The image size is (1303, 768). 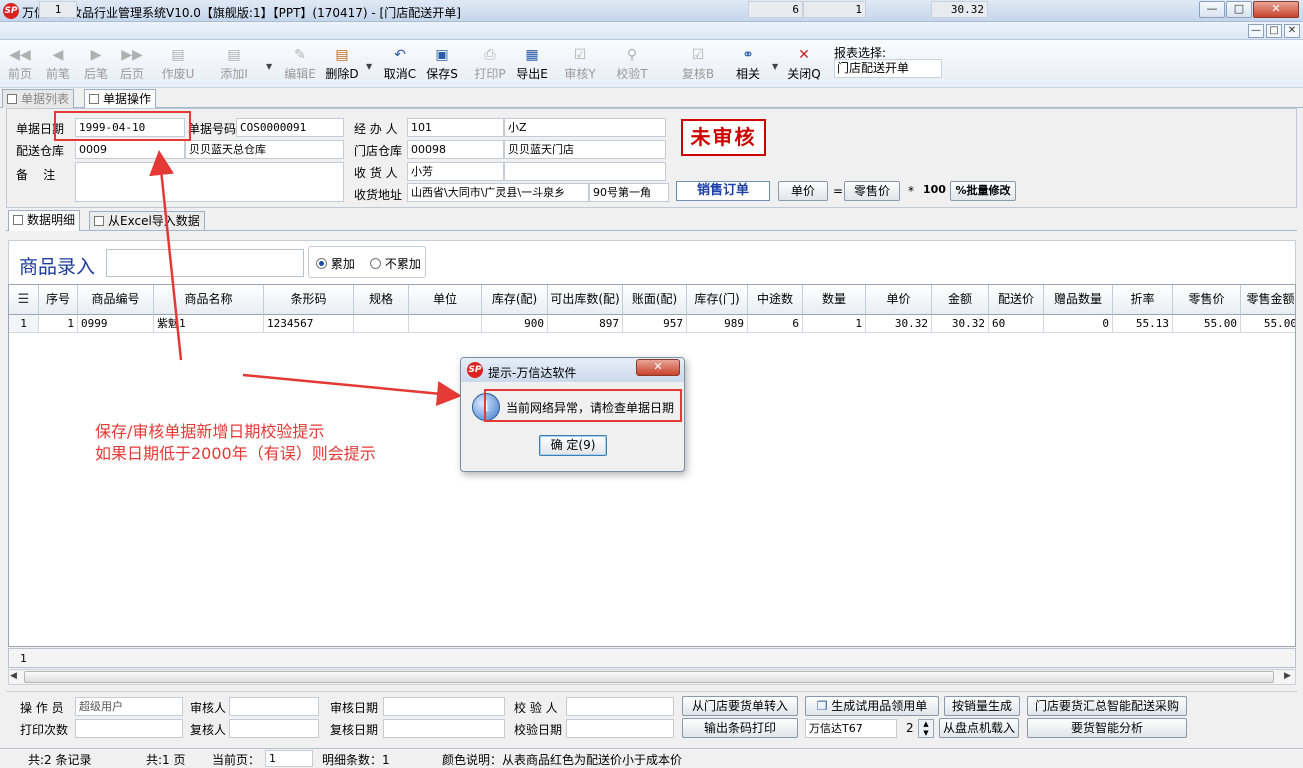 What do you see at coordinates (590, 408) in the screenshot?
I see `dialog-message: 当前网络异常，请检查单据日期` at bounding box center [590, 408].